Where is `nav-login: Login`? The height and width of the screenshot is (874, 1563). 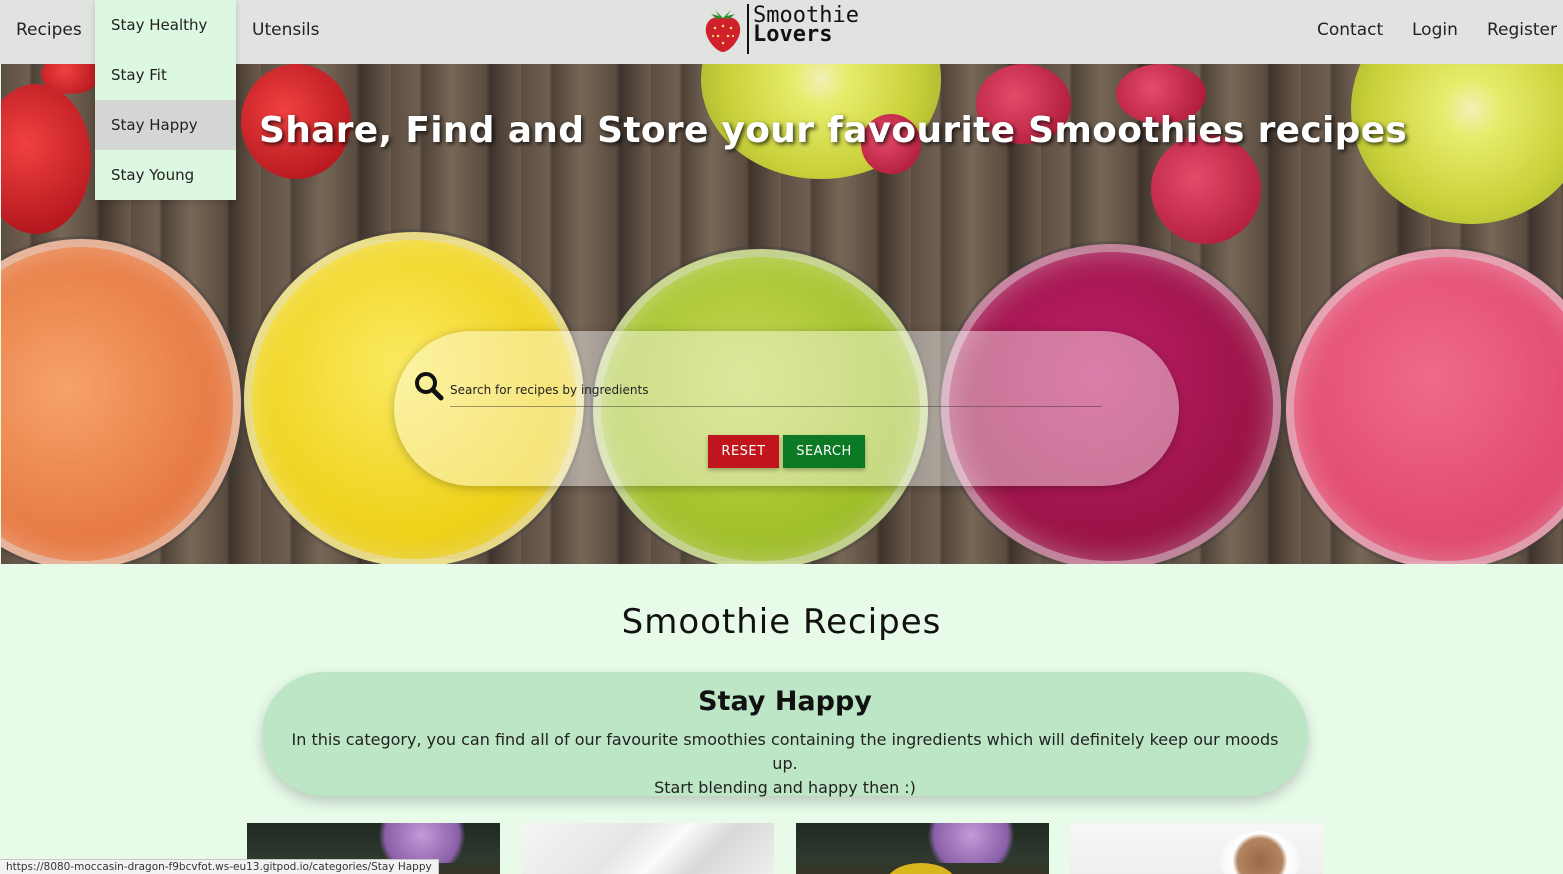 nav-login: Login is located at coordinates (1435, 30).